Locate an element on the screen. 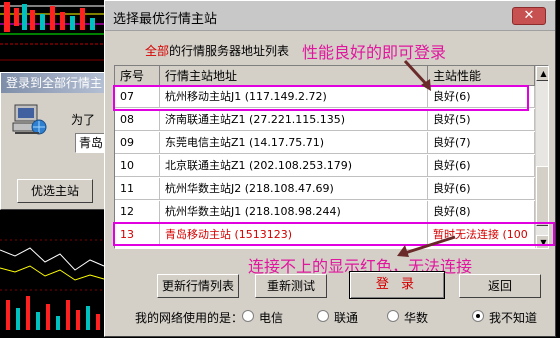 The height and width of the screenshot is (338, 560). annotation-good-performance: 性能良好的即可登录 is located at coordinates (374, 52).